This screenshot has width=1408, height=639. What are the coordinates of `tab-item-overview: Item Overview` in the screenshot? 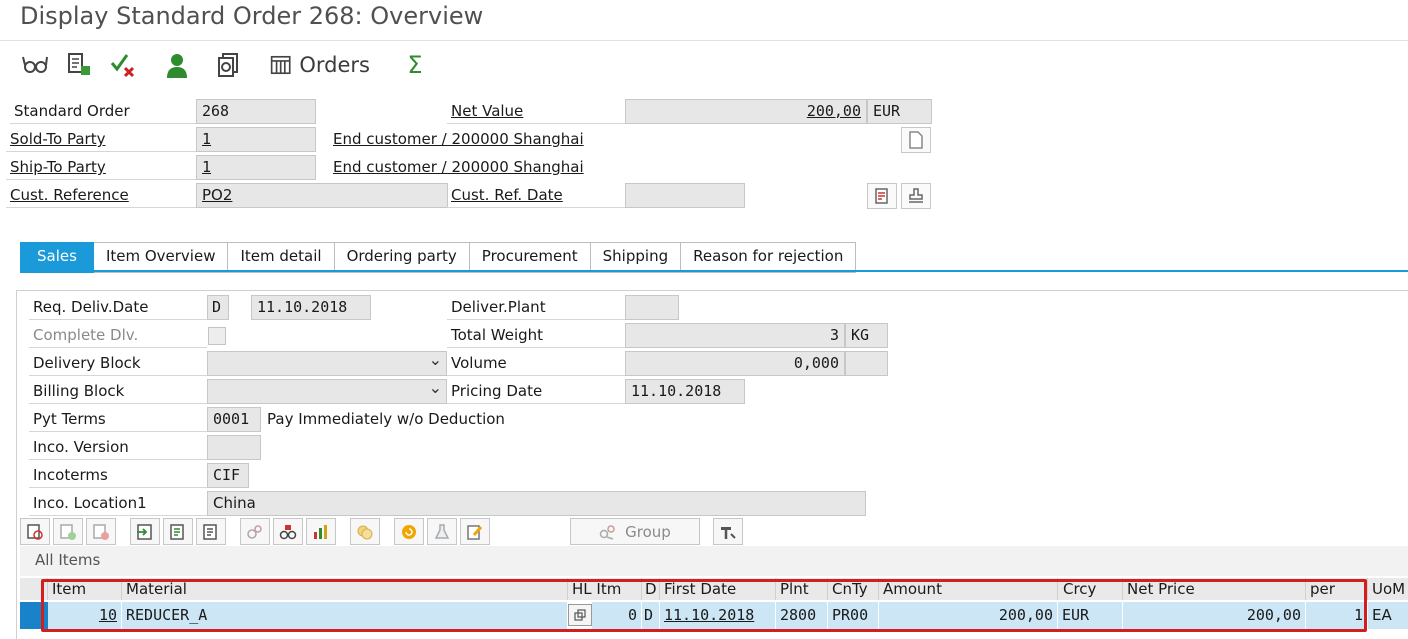 It's located at (161, 257).